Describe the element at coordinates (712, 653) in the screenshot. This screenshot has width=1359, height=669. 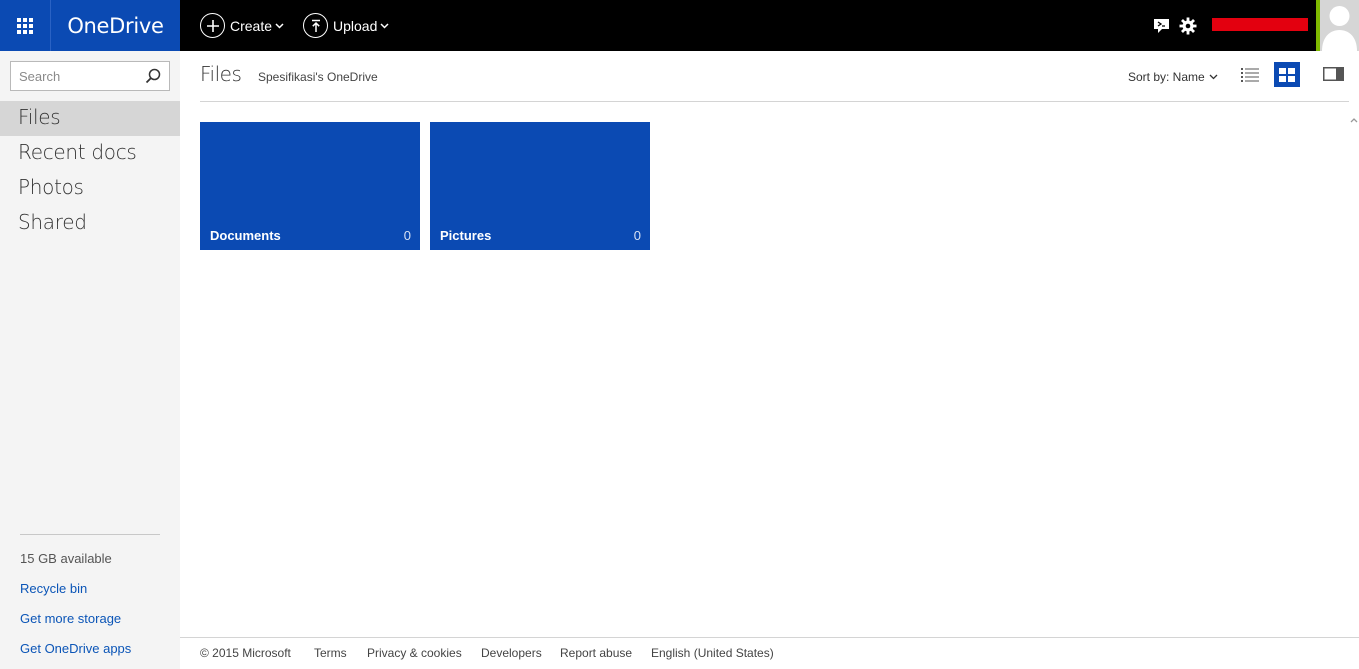
I see `footer-language-selector: English (United States)` at that location.